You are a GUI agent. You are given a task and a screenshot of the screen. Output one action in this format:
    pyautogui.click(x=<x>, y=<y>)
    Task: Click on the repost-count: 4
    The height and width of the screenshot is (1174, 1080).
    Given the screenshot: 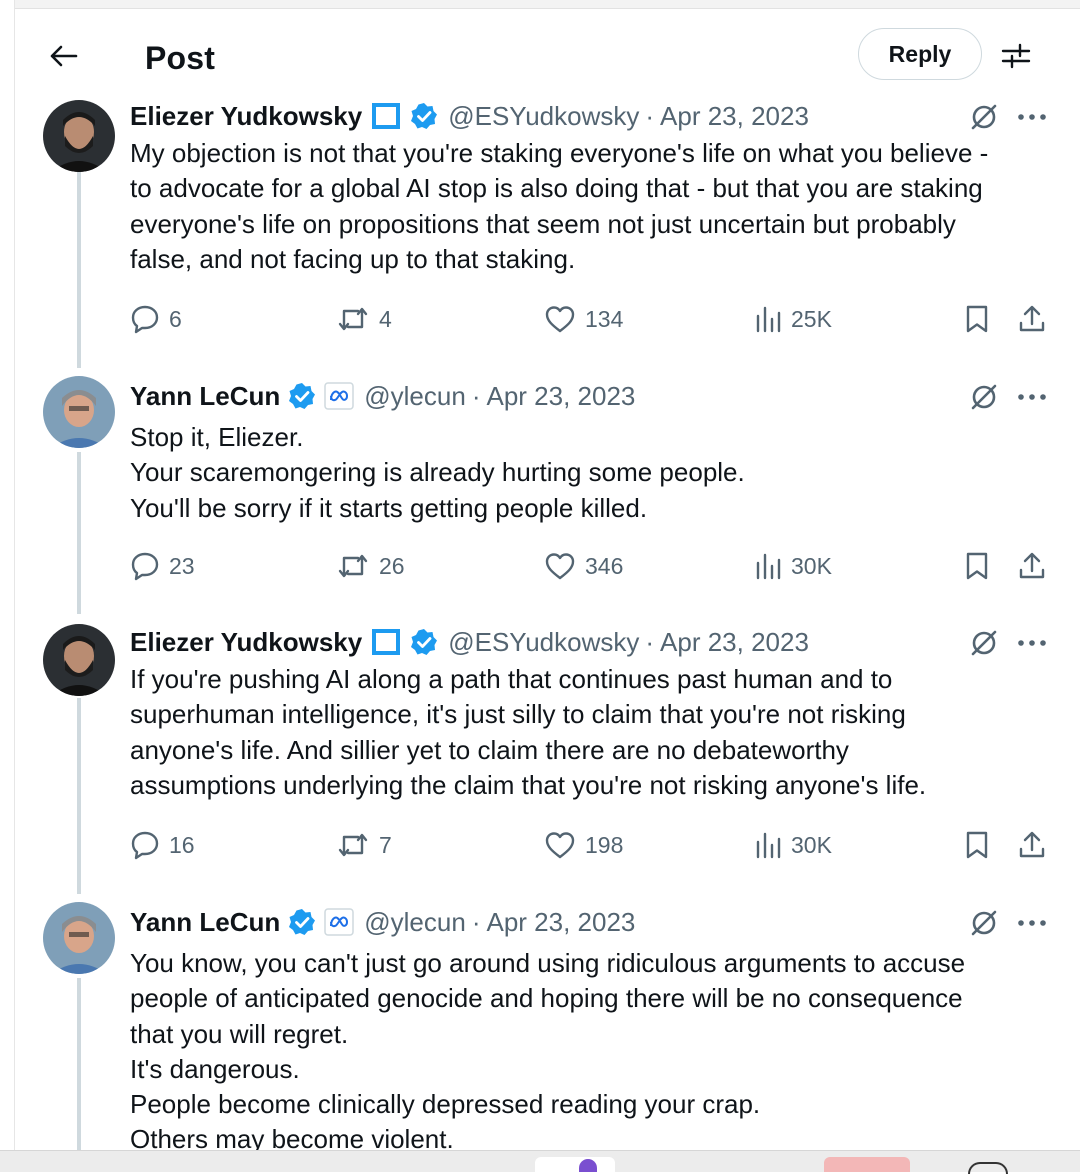 What is the action you would take?
    pyautogui.click(x=385, y=318)
    